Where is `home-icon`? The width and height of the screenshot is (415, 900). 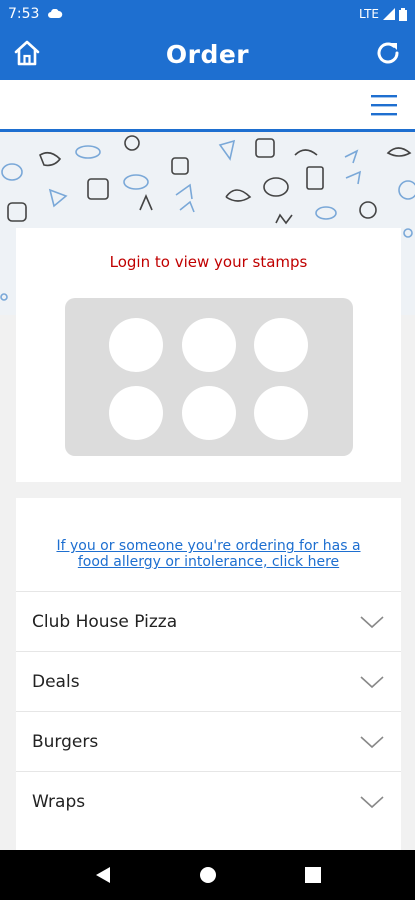 home-icon is located at coordinates (27, 53).